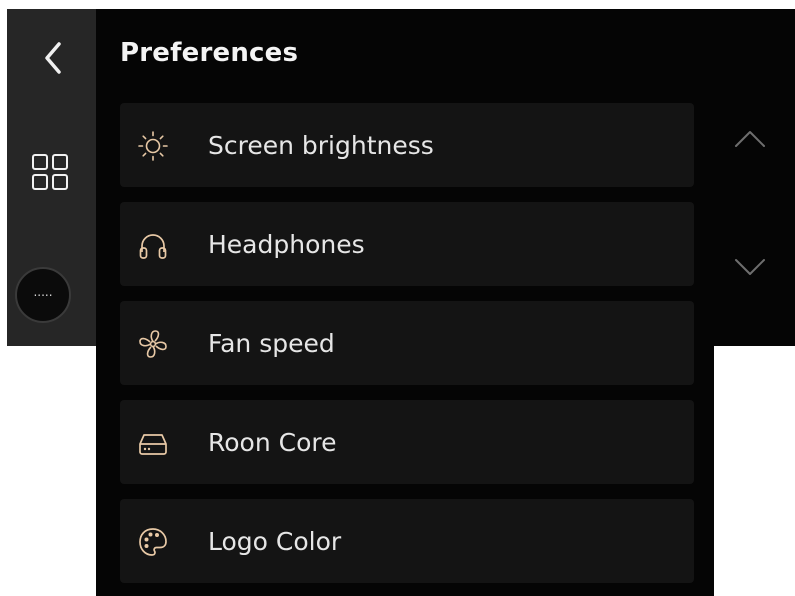 This screenshot has height=596, width=795. I want to click on list-item-label: Roon Core, so click(272, 442).